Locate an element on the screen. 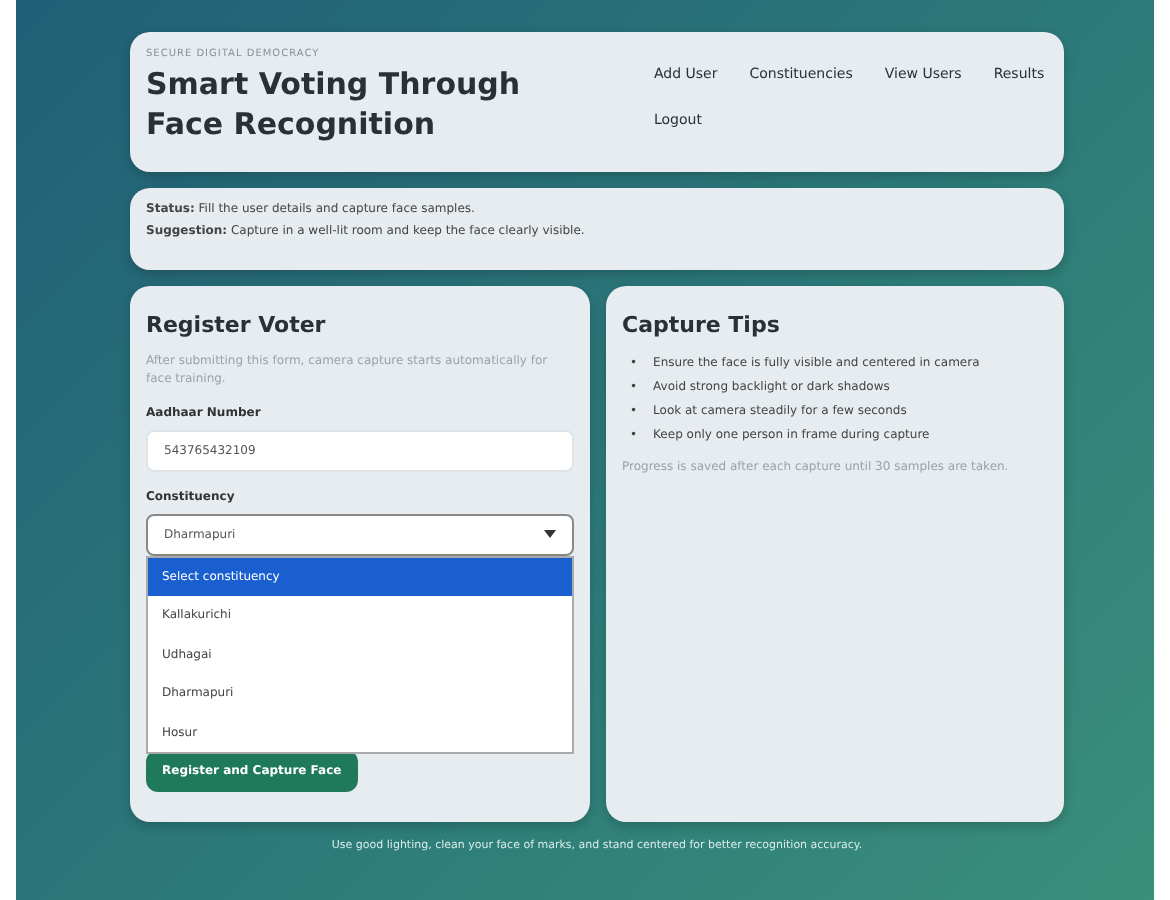 The width and height of the screenshot is (1170, 900). card-title: Register Voter is located at coordinates (237, 326).